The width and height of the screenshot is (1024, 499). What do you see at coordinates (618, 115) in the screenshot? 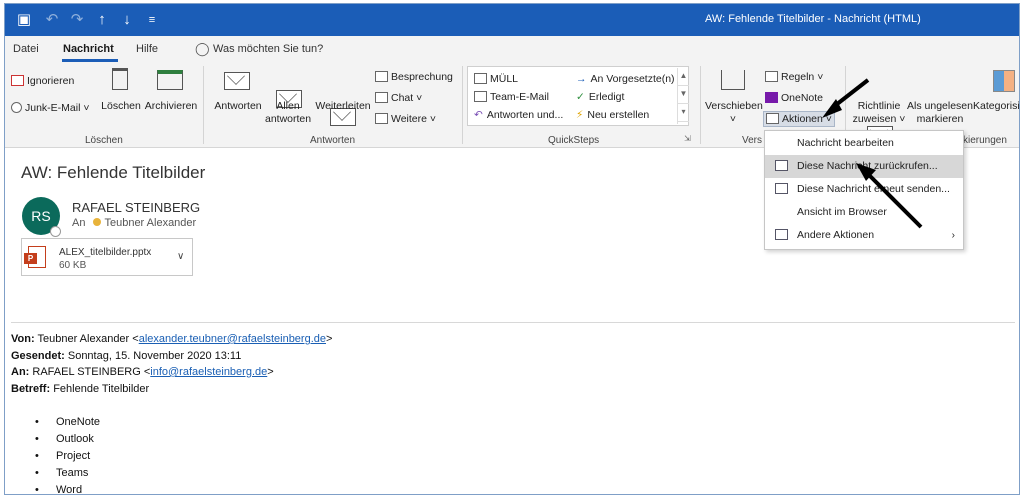
I see `quickstep-neu-erstellen-label: Neu erstellen` at bounding box center [618, 115].